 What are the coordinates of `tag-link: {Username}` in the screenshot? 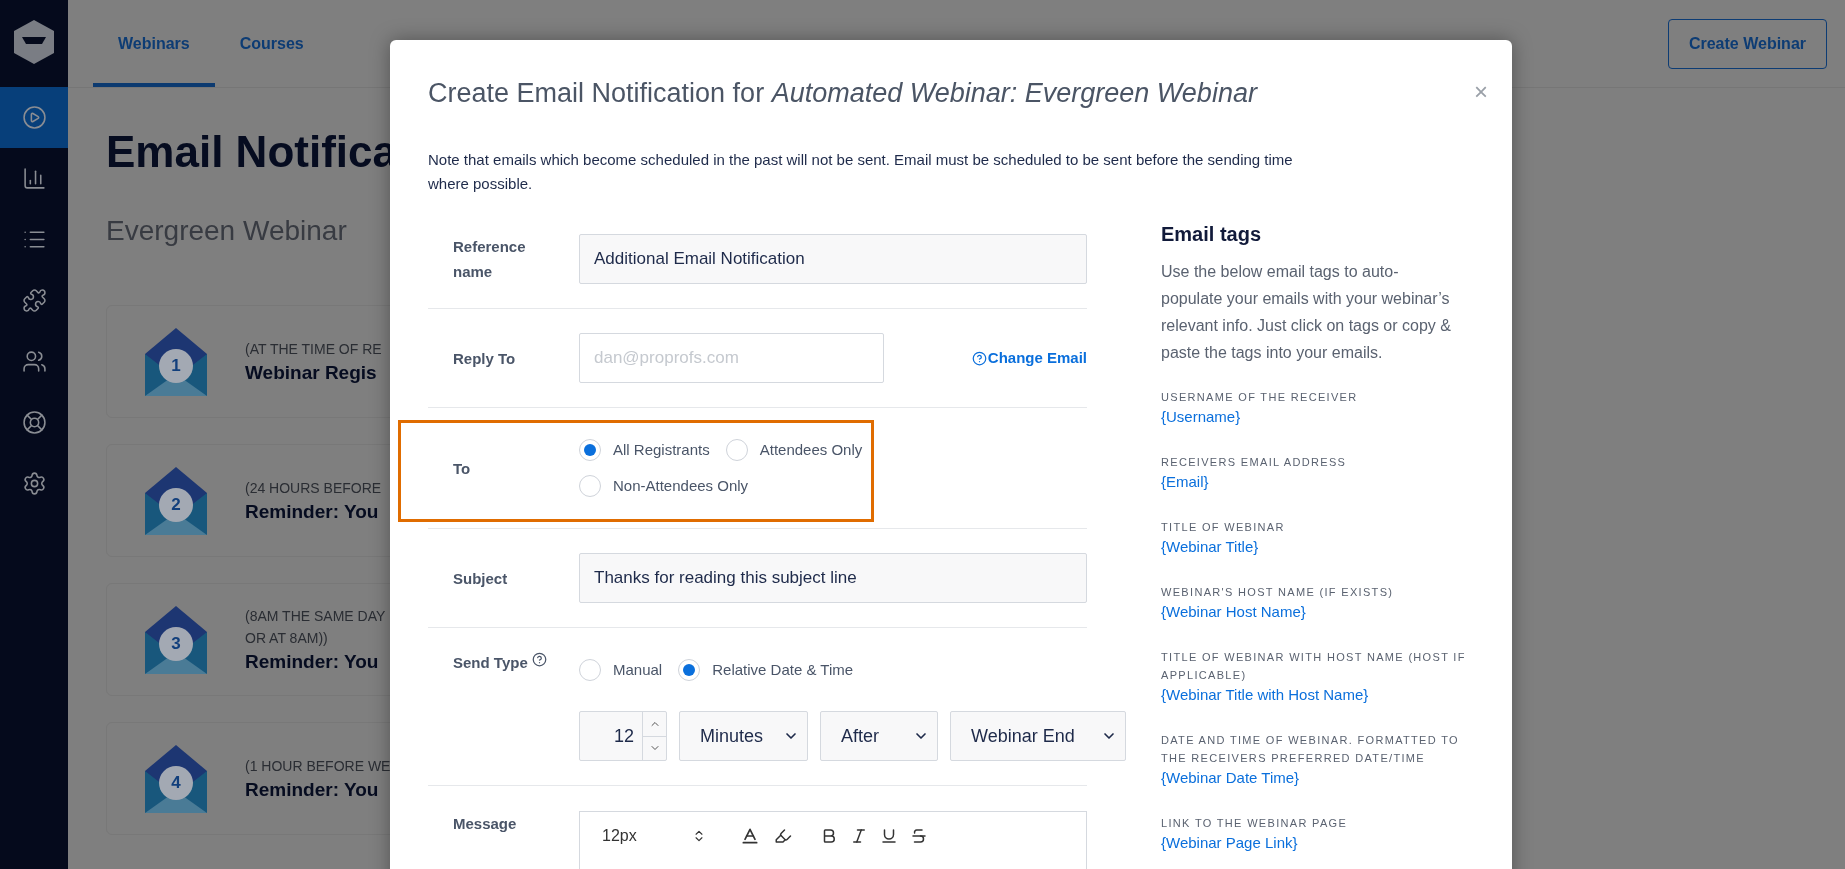 It's located at (1201, 417).